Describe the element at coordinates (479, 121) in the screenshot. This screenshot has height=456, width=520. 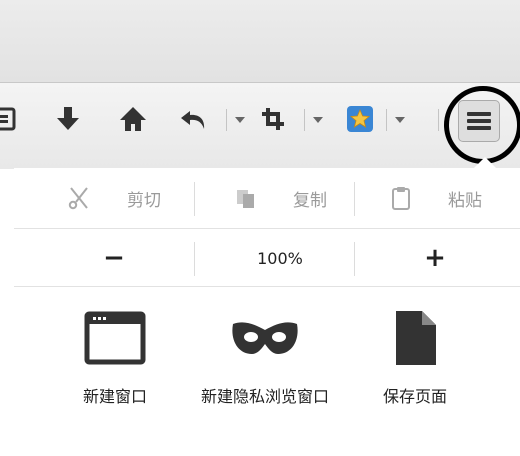
I see `hamburger-menu-icon` at that location.